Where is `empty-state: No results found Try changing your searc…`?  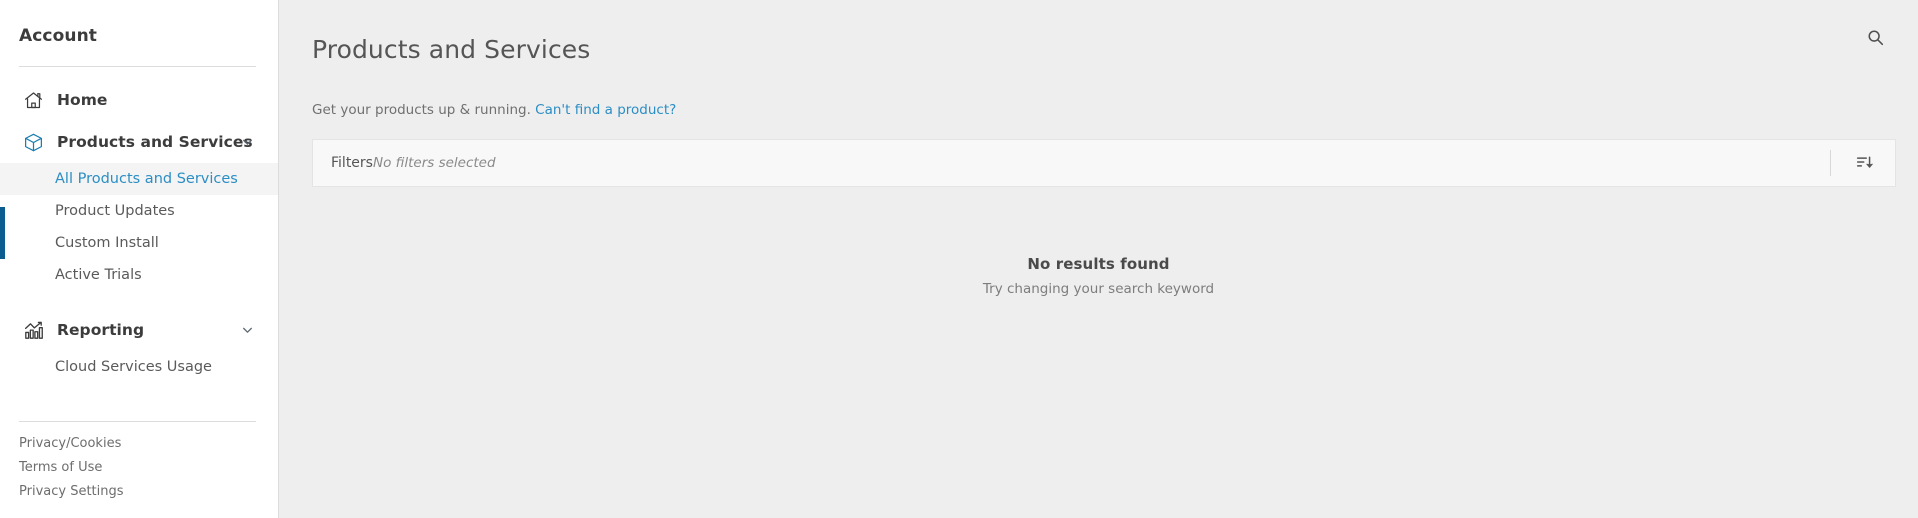
empty-state: No results found Try changing your searc… is located at coordinates (1098, 276).